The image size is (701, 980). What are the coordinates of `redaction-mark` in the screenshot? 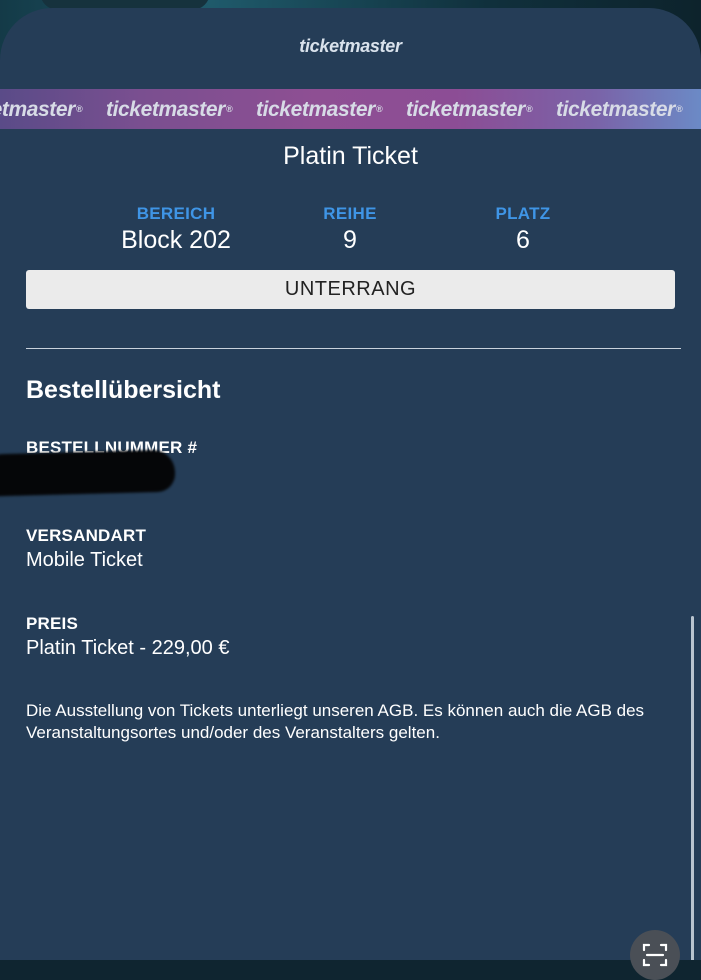 It's located at (88, 473).